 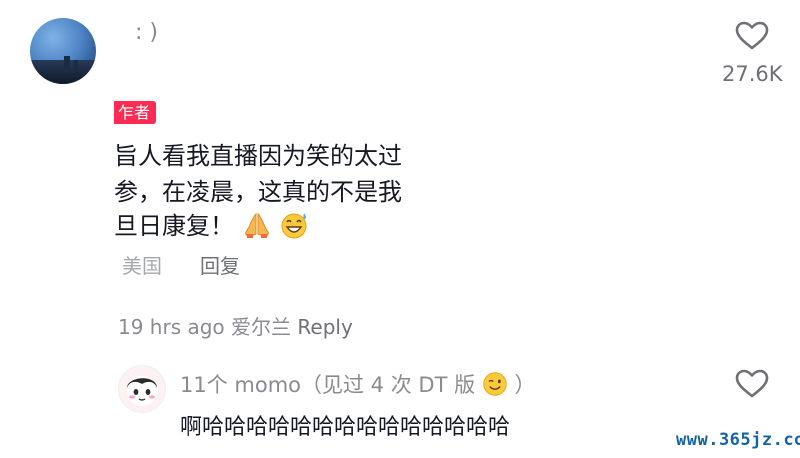 What do you see at coordinates (294, 226) in the screenshot?
I see `grinning-sweat-emoji-icon` at bounding box center [294, 226].